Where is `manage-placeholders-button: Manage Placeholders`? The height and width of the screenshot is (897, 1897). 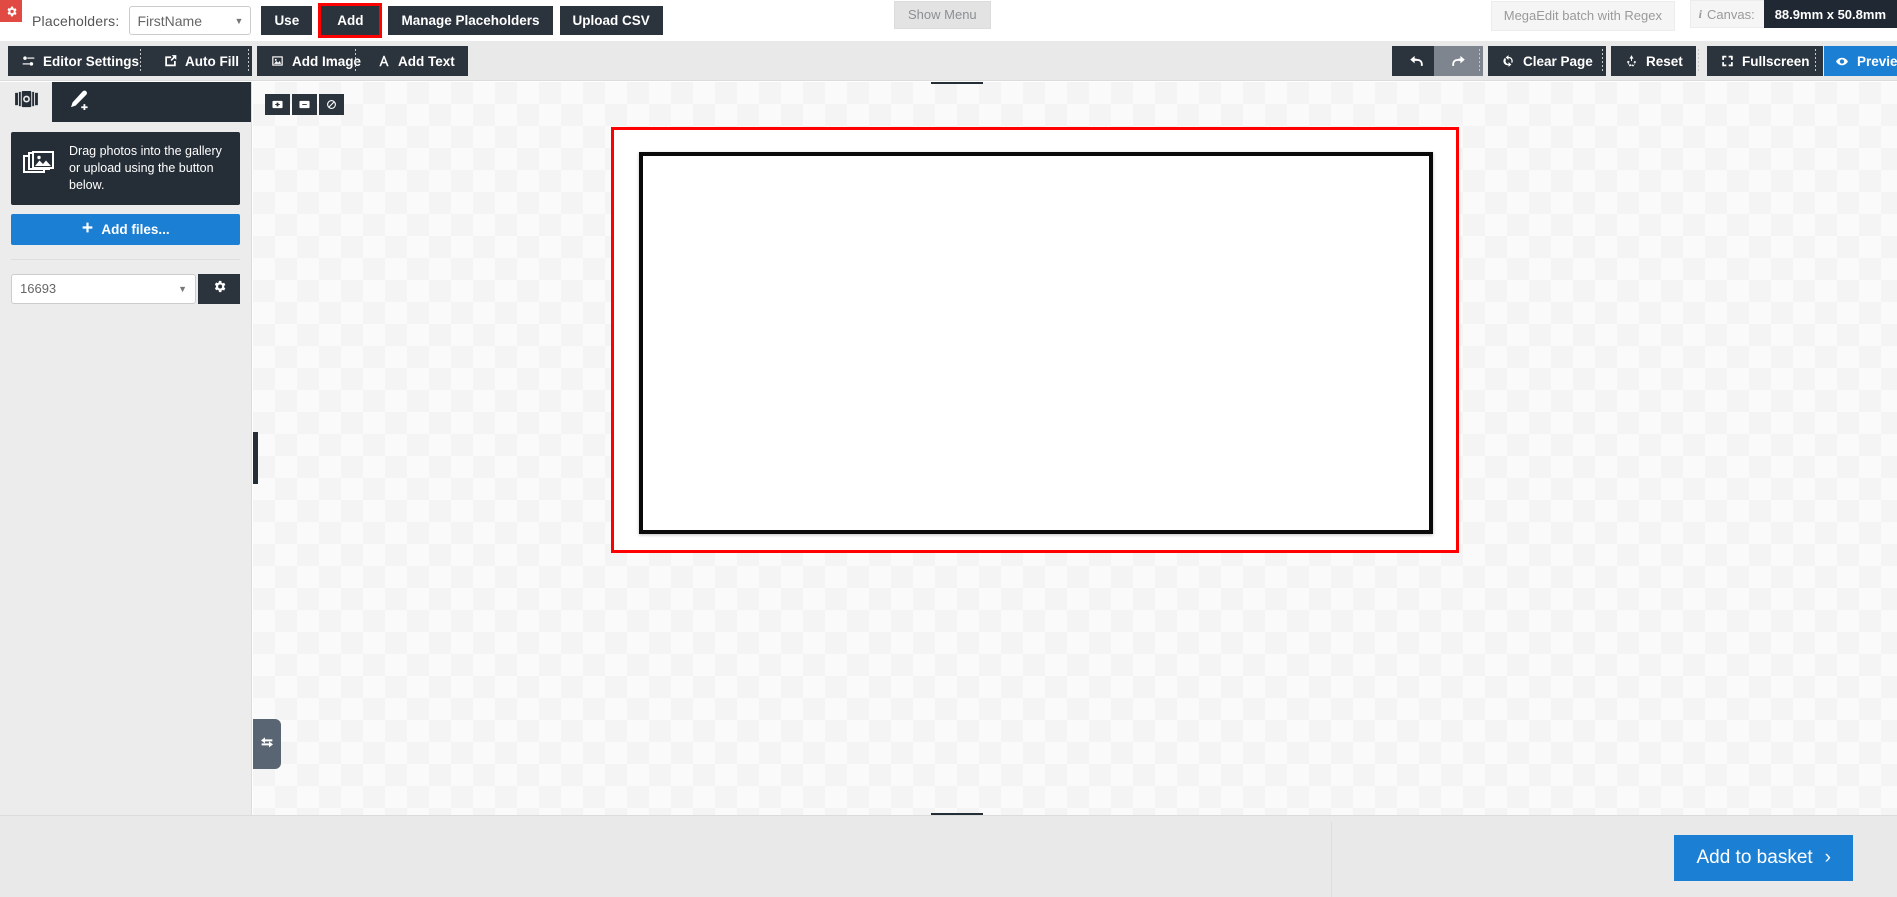 manage-placeholders-button: Manage Placeholders is located at coordinates (470, 20).